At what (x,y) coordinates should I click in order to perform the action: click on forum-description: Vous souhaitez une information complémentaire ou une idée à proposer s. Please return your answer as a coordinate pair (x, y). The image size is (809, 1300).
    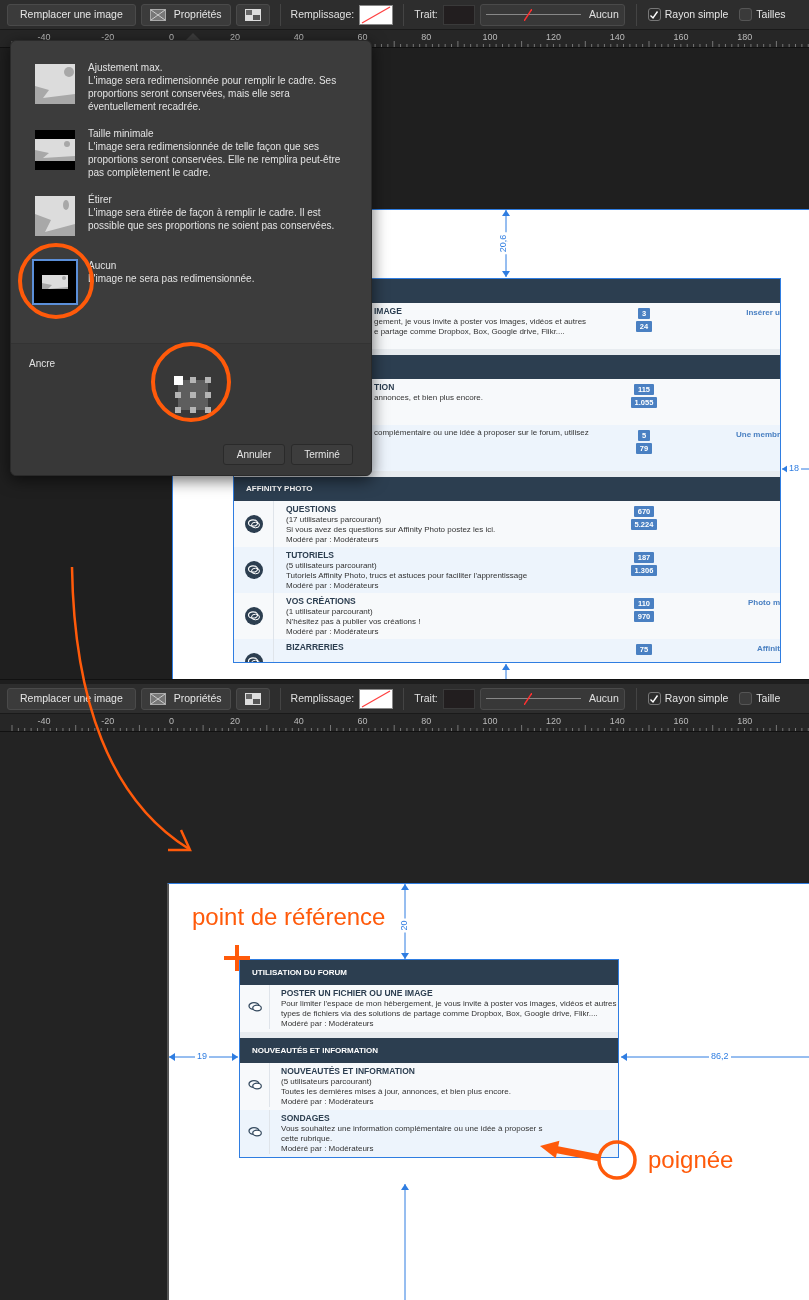
    Looking at the image, I should click on (412, 1129).